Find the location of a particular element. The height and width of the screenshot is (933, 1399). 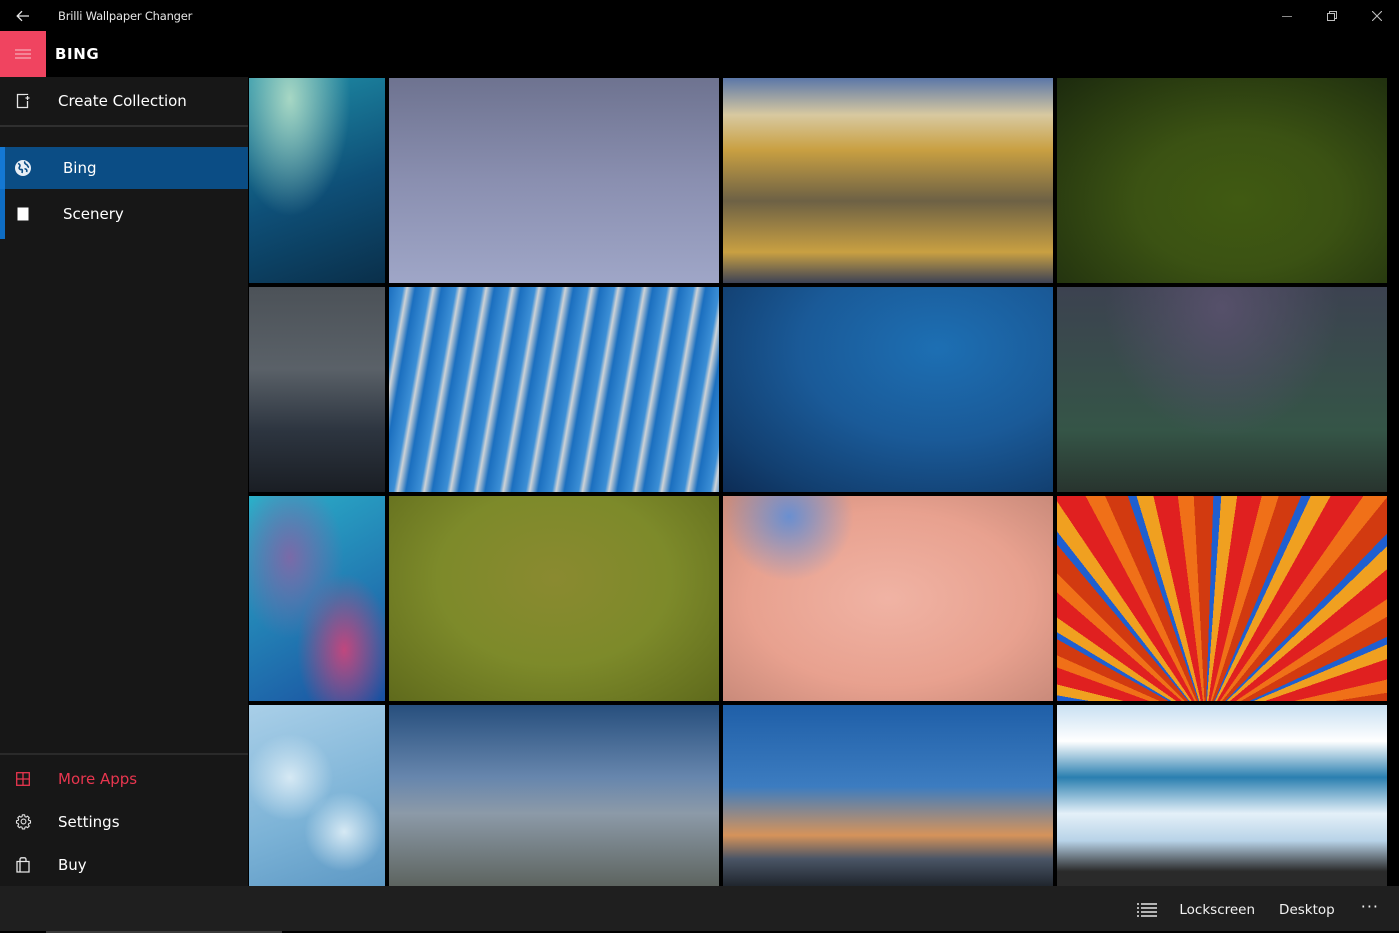

more-apps-button: More Apps is located at coordinates (124, 778).